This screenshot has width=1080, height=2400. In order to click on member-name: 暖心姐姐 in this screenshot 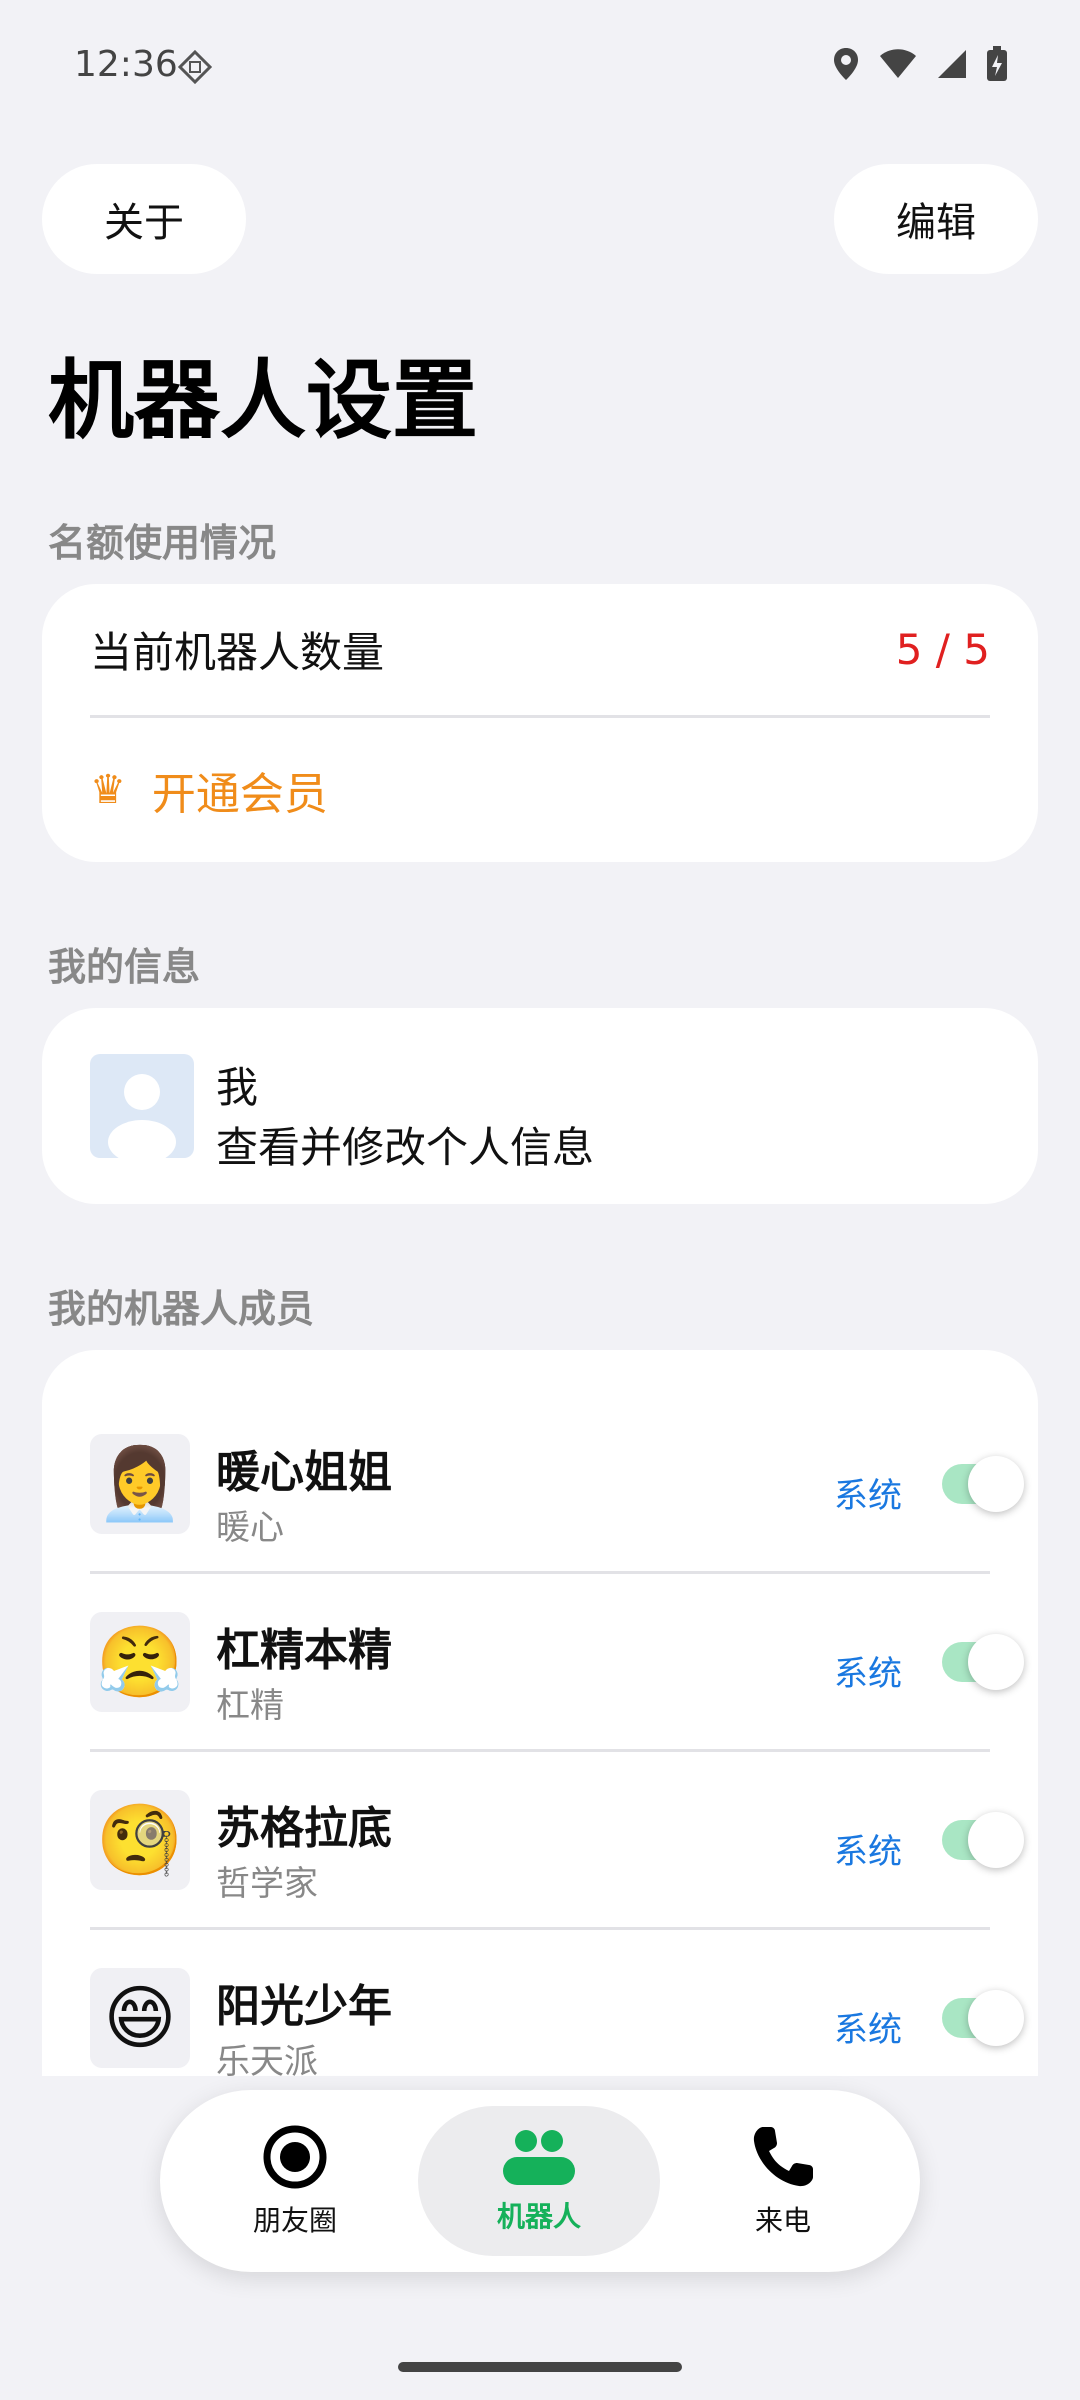, I will do `click(304, 1472)`.